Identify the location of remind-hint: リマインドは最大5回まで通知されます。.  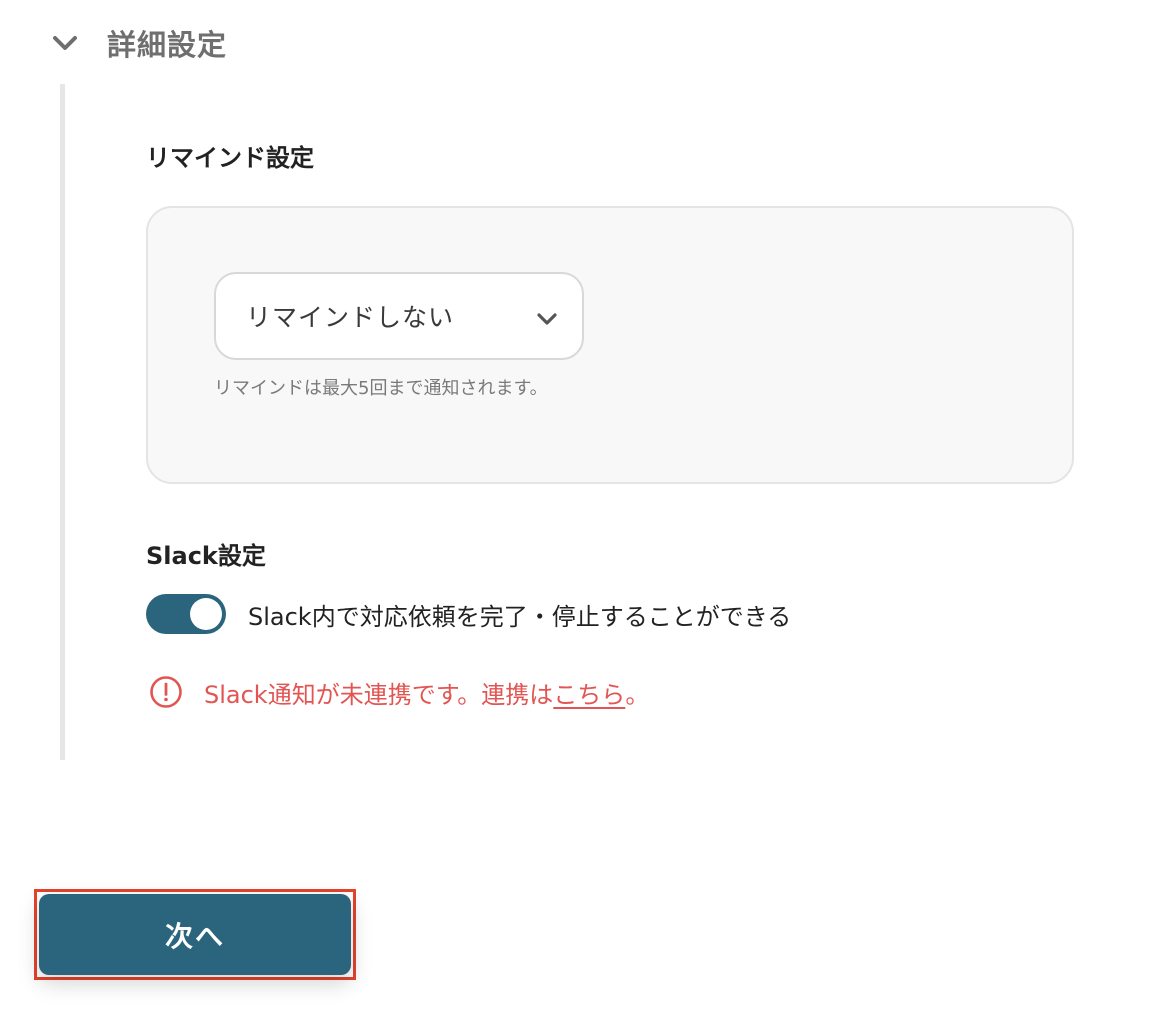
(381, 388).